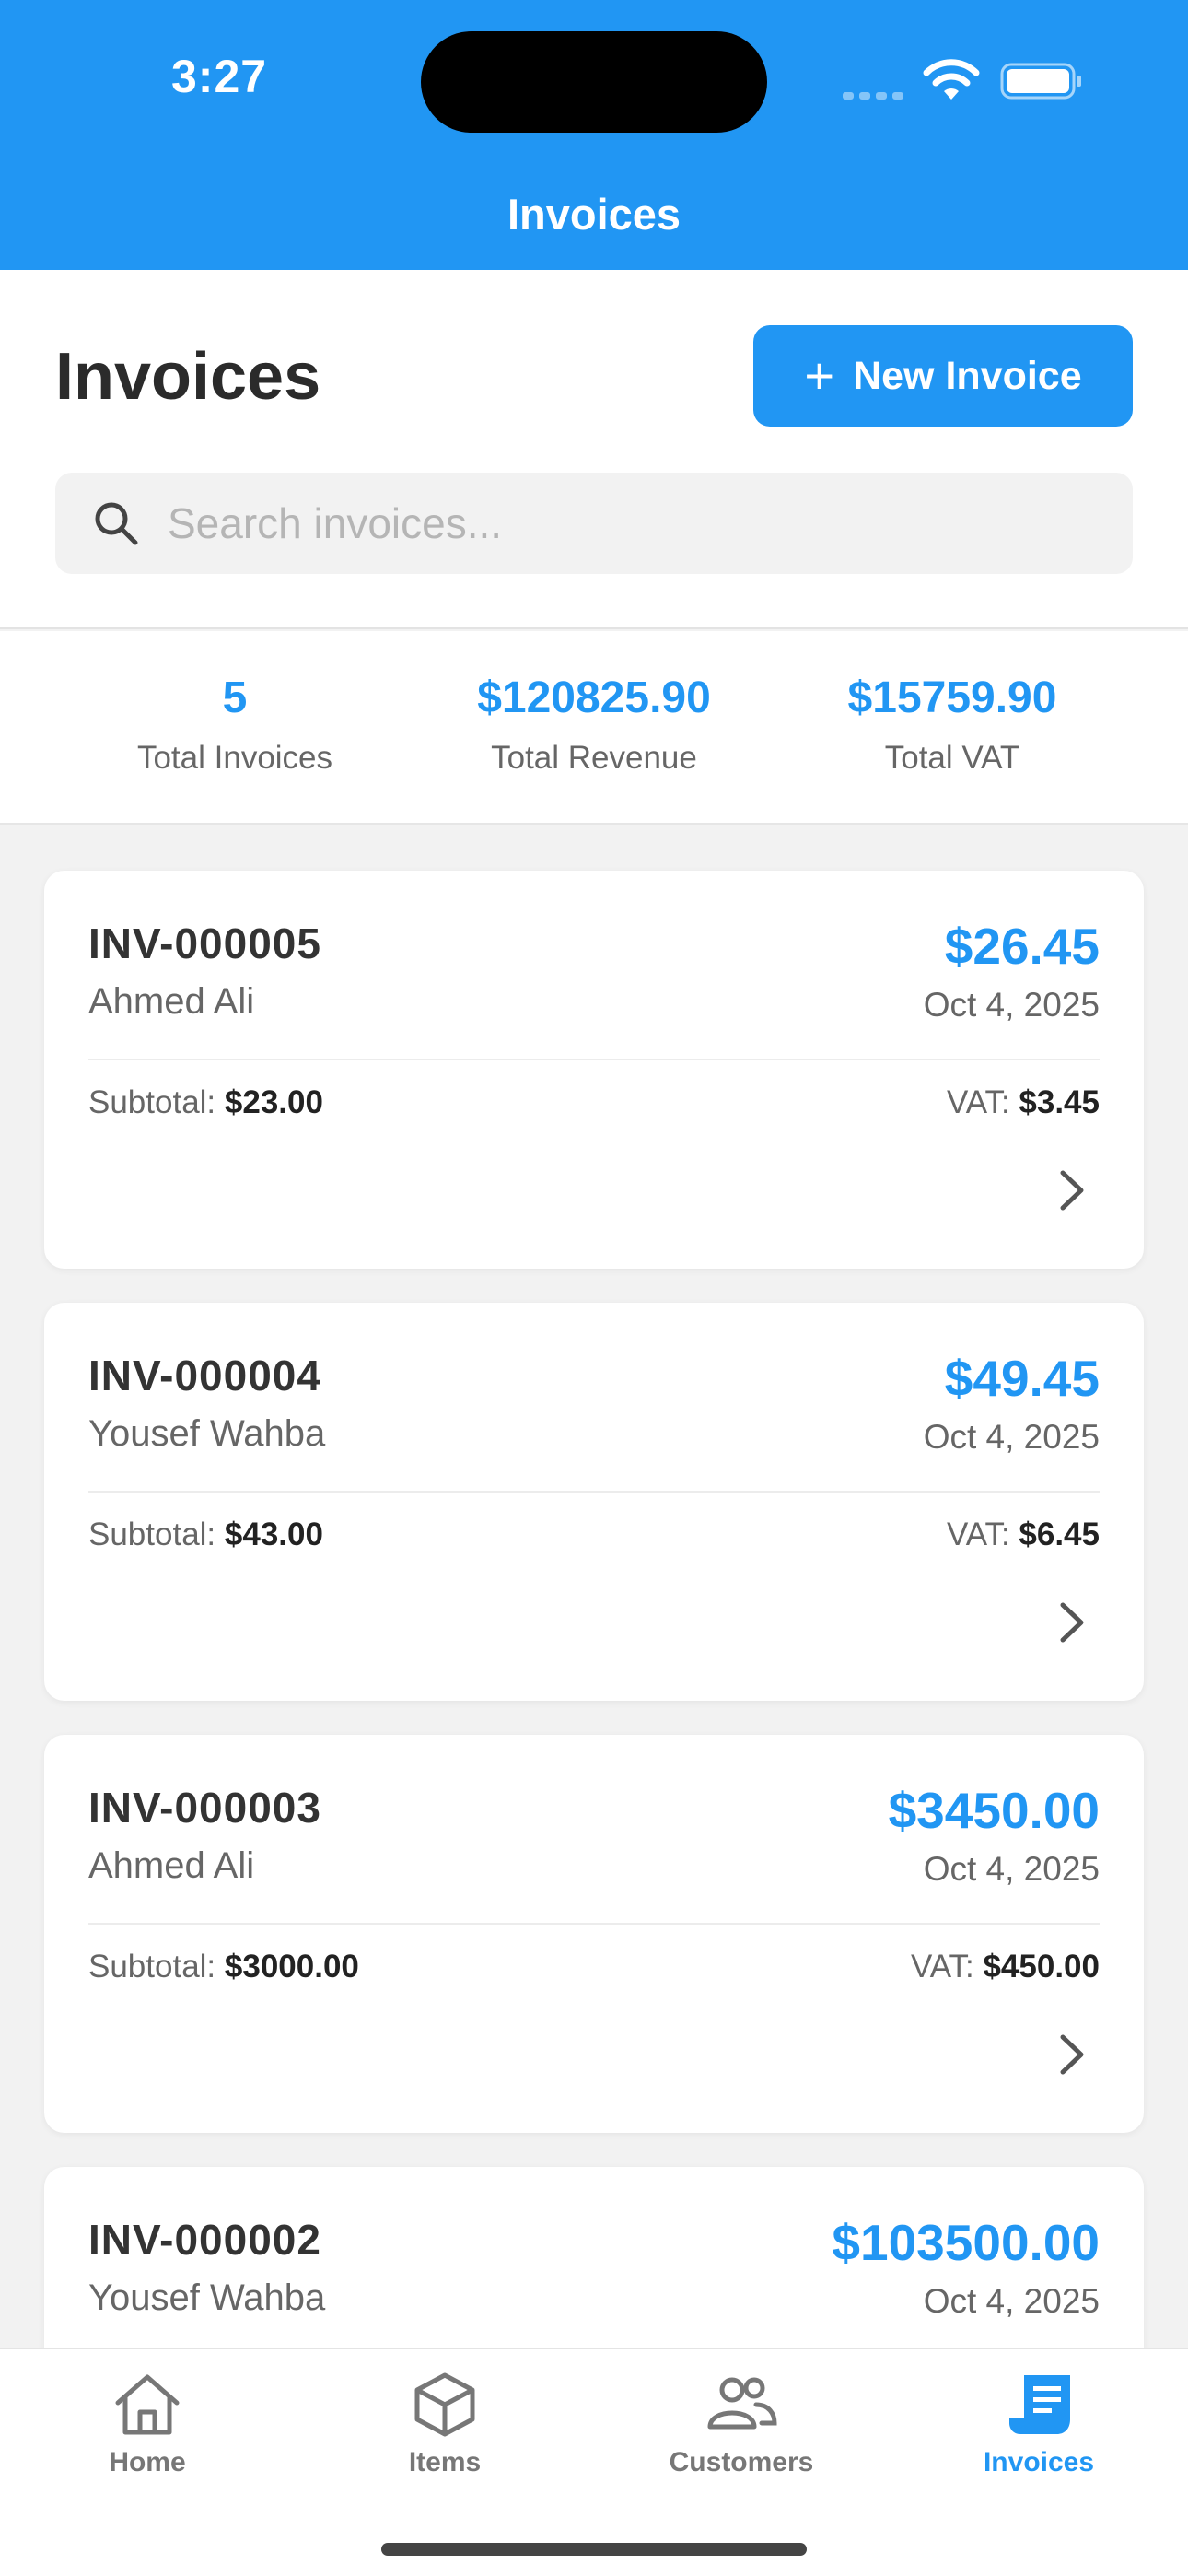 The height and width of the screenshot is (2576, 1188). What do you see at coordinates (819, 375) in the screenshot?
I see `plus-icon: +` at bounding box center [819, 375].